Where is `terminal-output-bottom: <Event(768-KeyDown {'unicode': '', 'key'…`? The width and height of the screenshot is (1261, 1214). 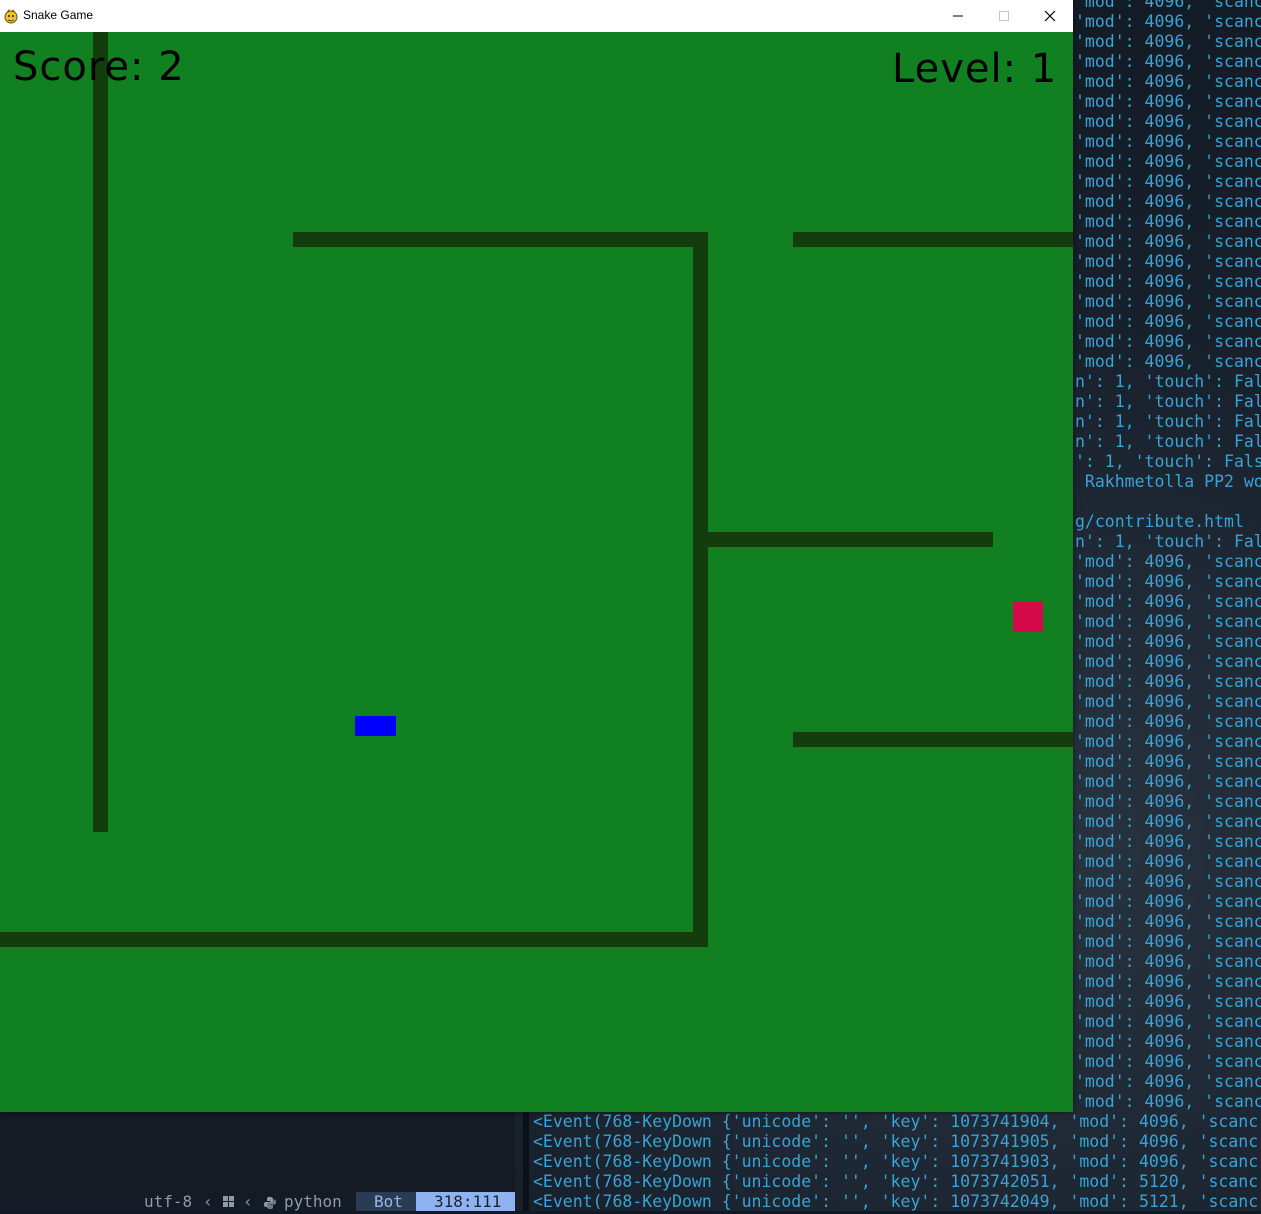
terminal-output-bottom: <Event(768-KeyDown {'unicode': '', 'key'… is located at coordinates (897, 1162).